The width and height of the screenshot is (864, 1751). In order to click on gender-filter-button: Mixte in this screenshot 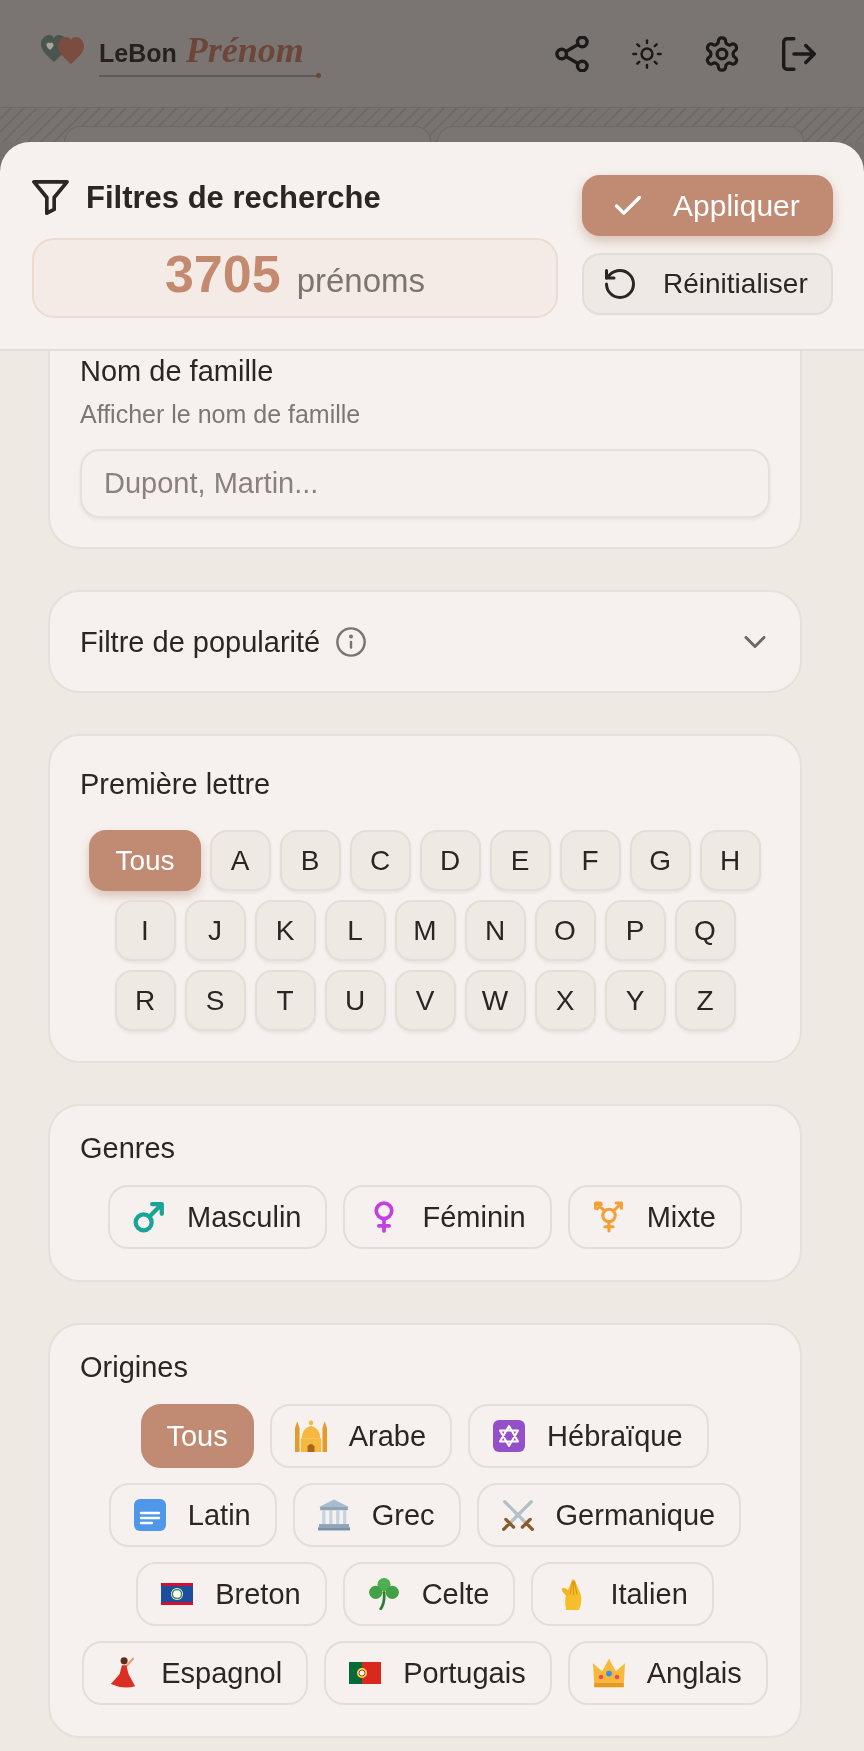, I will do `click(654, 1217)`.